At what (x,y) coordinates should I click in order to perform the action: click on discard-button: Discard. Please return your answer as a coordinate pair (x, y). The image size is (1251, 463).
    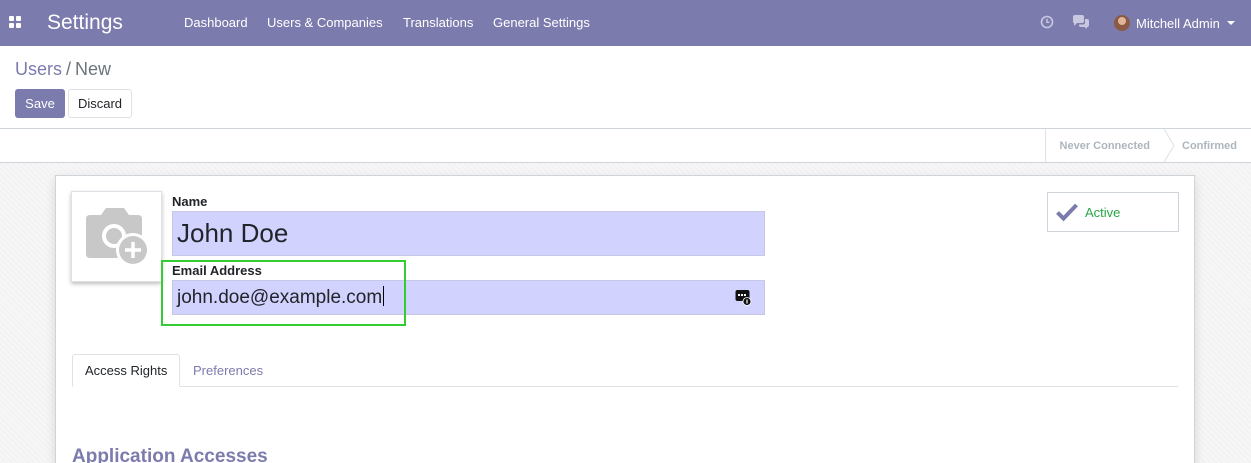
    Looking at the image, I should click on (100, 103).